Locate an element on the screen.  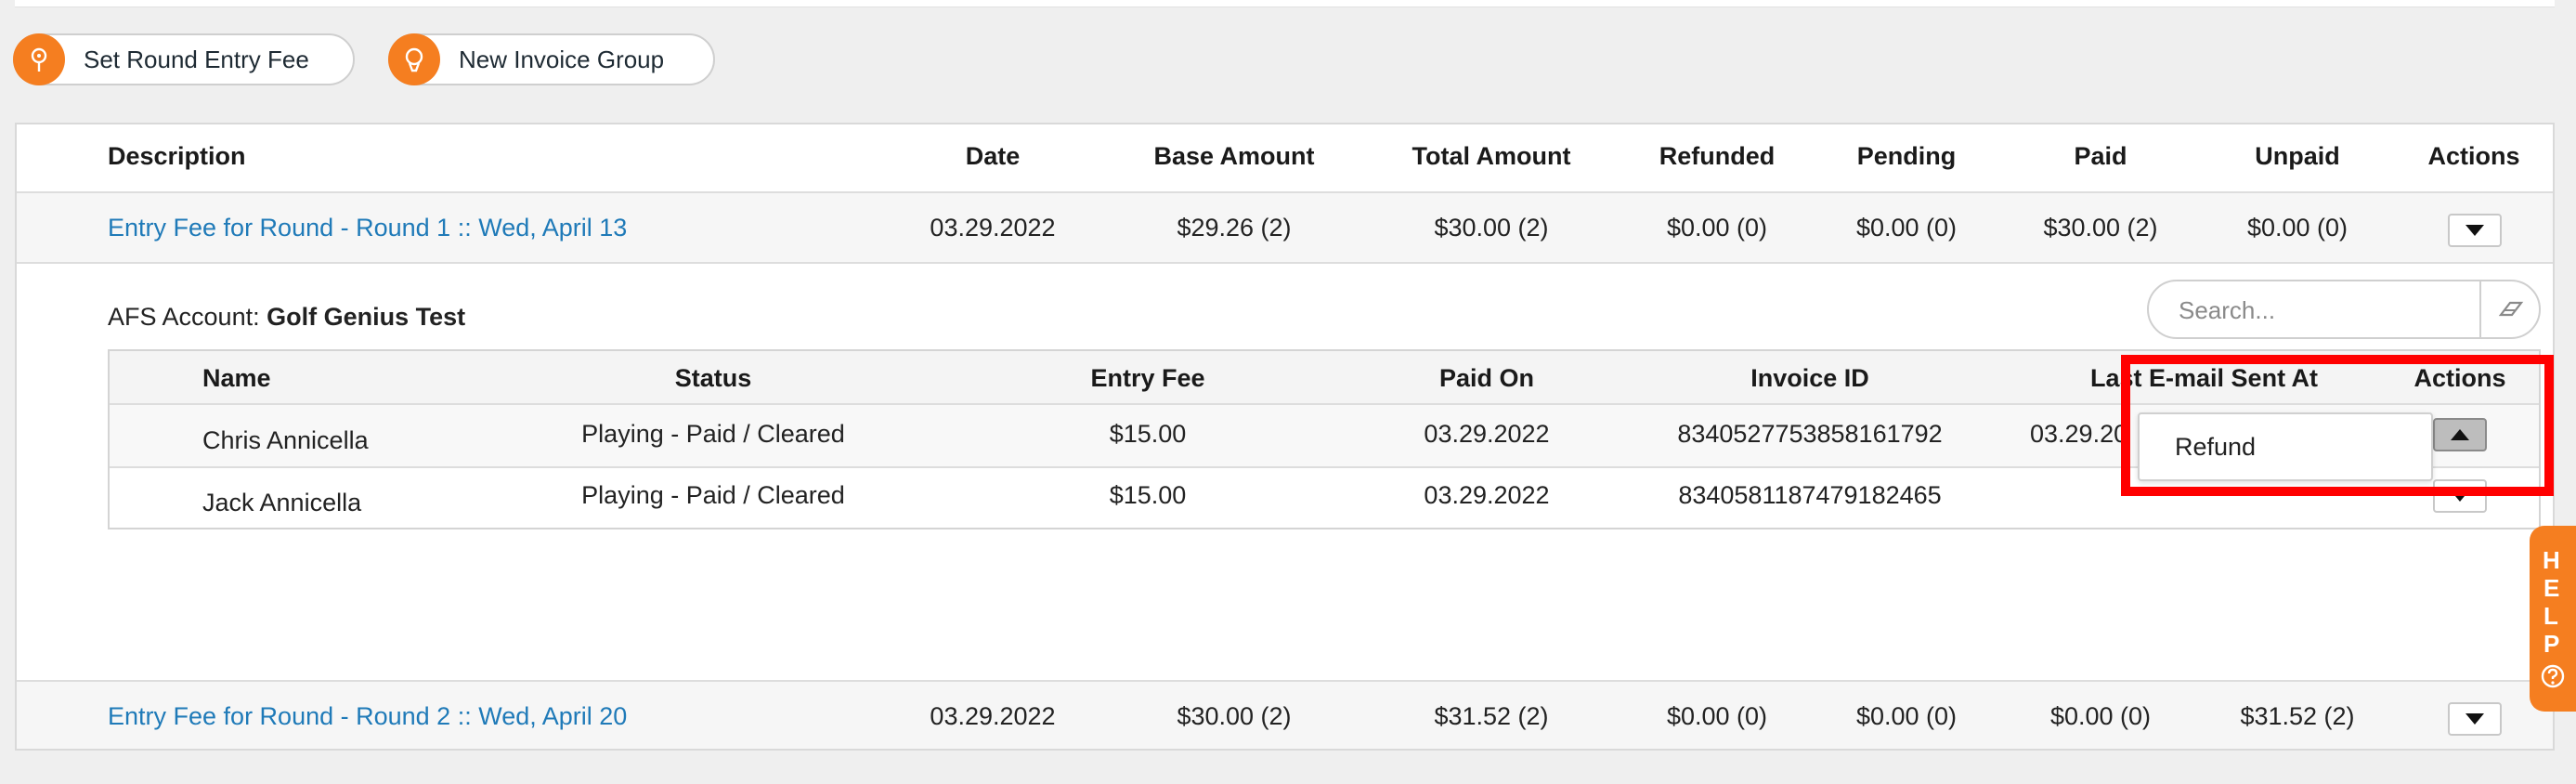
afs-account-info: AFS Account: Golf Genius Test is located at coordinates (286, 317).